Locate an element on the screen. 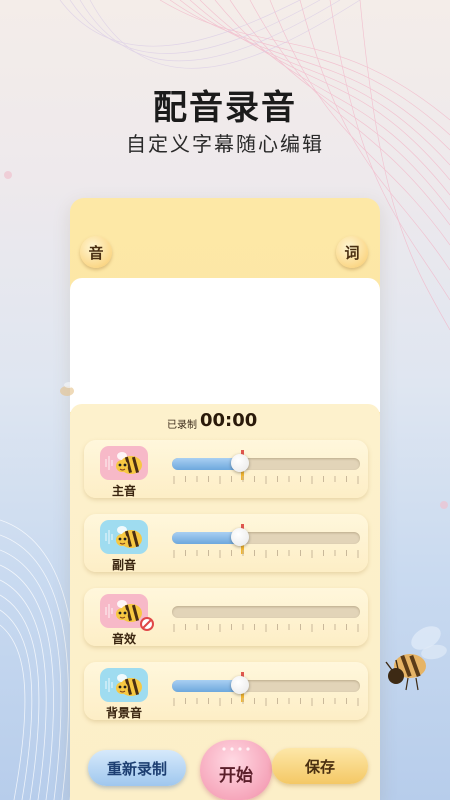 The image size is (450, 800). start-button: 开始 is located at coordinates (236, 770).